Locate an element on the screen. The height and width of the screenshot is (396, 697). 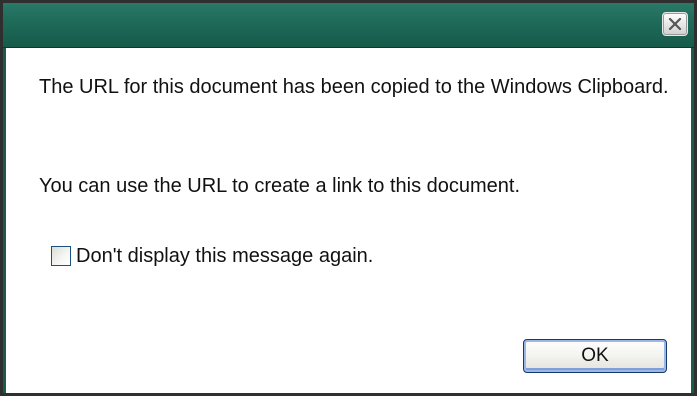
dialog-titlebar is located at coordinates (348, 25).